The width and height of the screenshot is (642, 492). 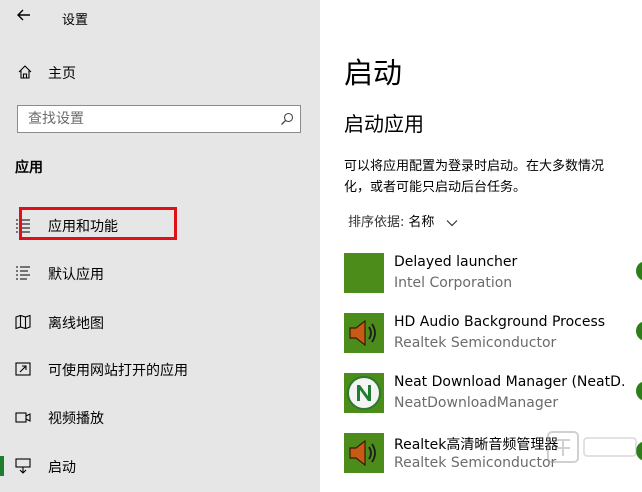 I want to click on sort-dropdown: 排序依据: 名称, so click(x=403, y=220).